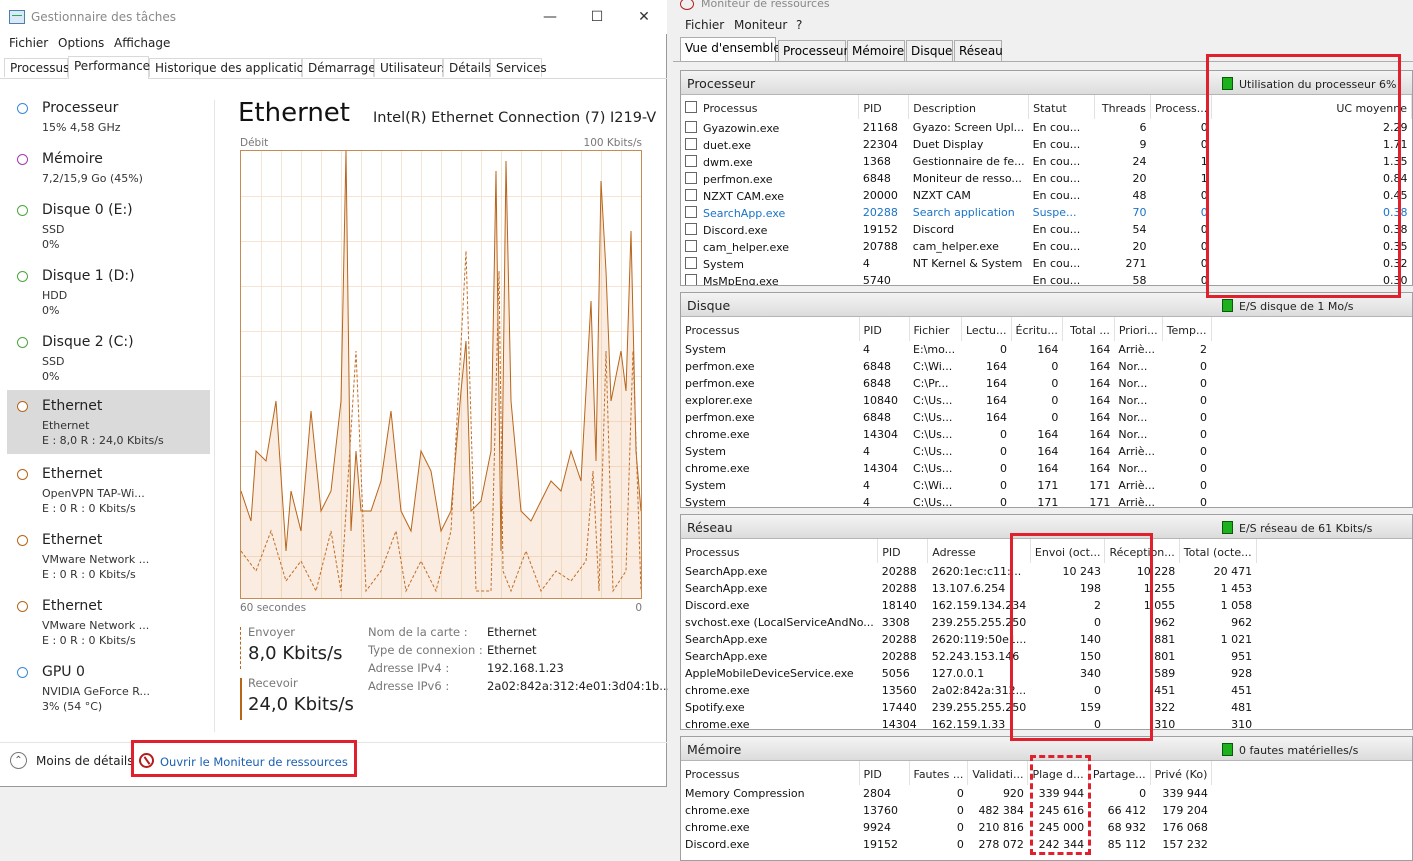 This screenshot has width=1413, height=861. What do you see at coordinates (946, 485) in the screenshot?
I see `table-row: System 4 C:\Wi... 0 171 171 Arriè... 0` at bounding box center [946, 485].